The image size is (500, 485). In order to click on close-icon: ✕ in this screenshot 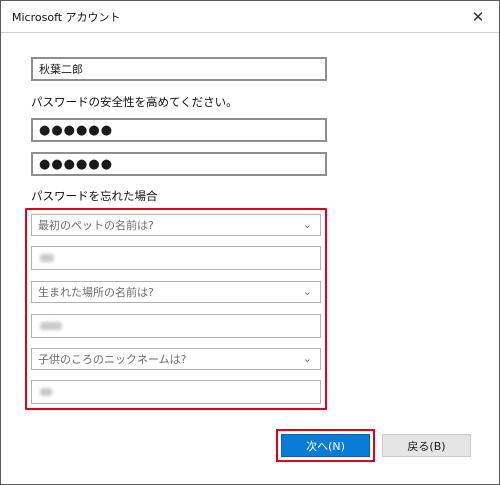, I will do `click(478, 16)`.